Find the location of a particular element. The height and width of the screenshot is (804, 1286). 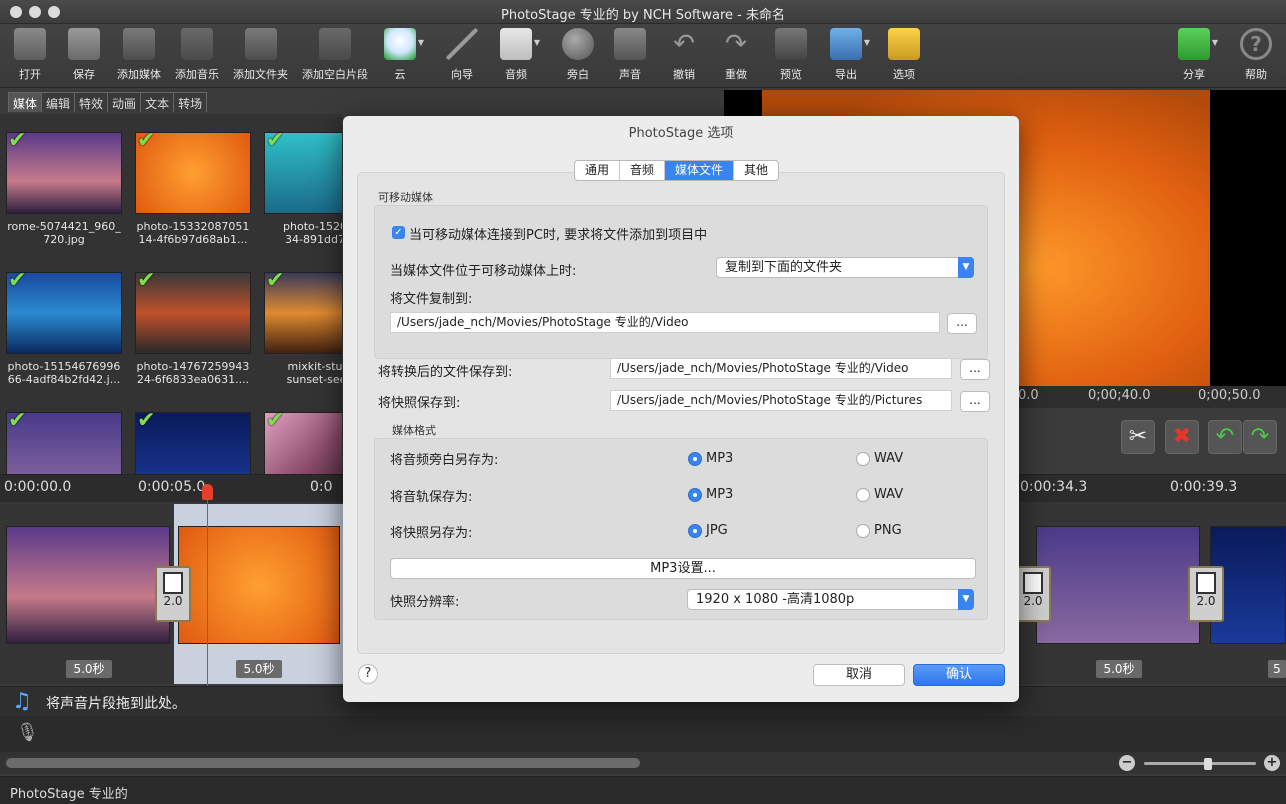

transition-icon is located at coordinates (1206, 583).